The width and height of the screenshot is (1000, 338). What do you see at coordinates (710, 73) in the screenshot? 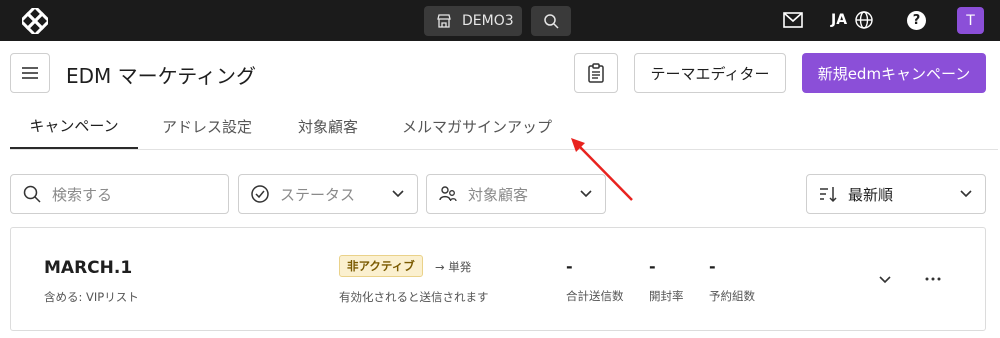
I see `theme-editor-button: テーマエディター` at bounding box center [710, 73].